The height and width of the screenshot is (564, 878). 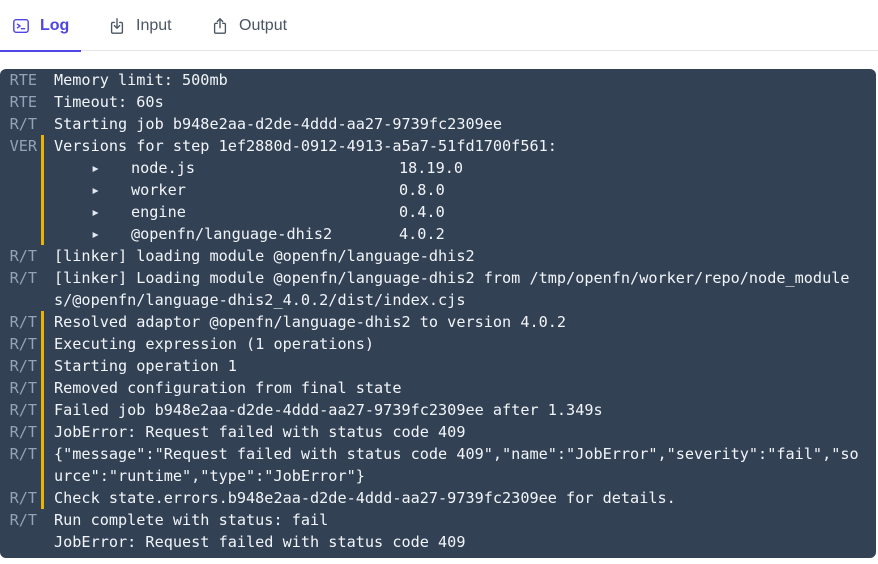 I want to click on log-source: VER, so click(x=23, y=146).